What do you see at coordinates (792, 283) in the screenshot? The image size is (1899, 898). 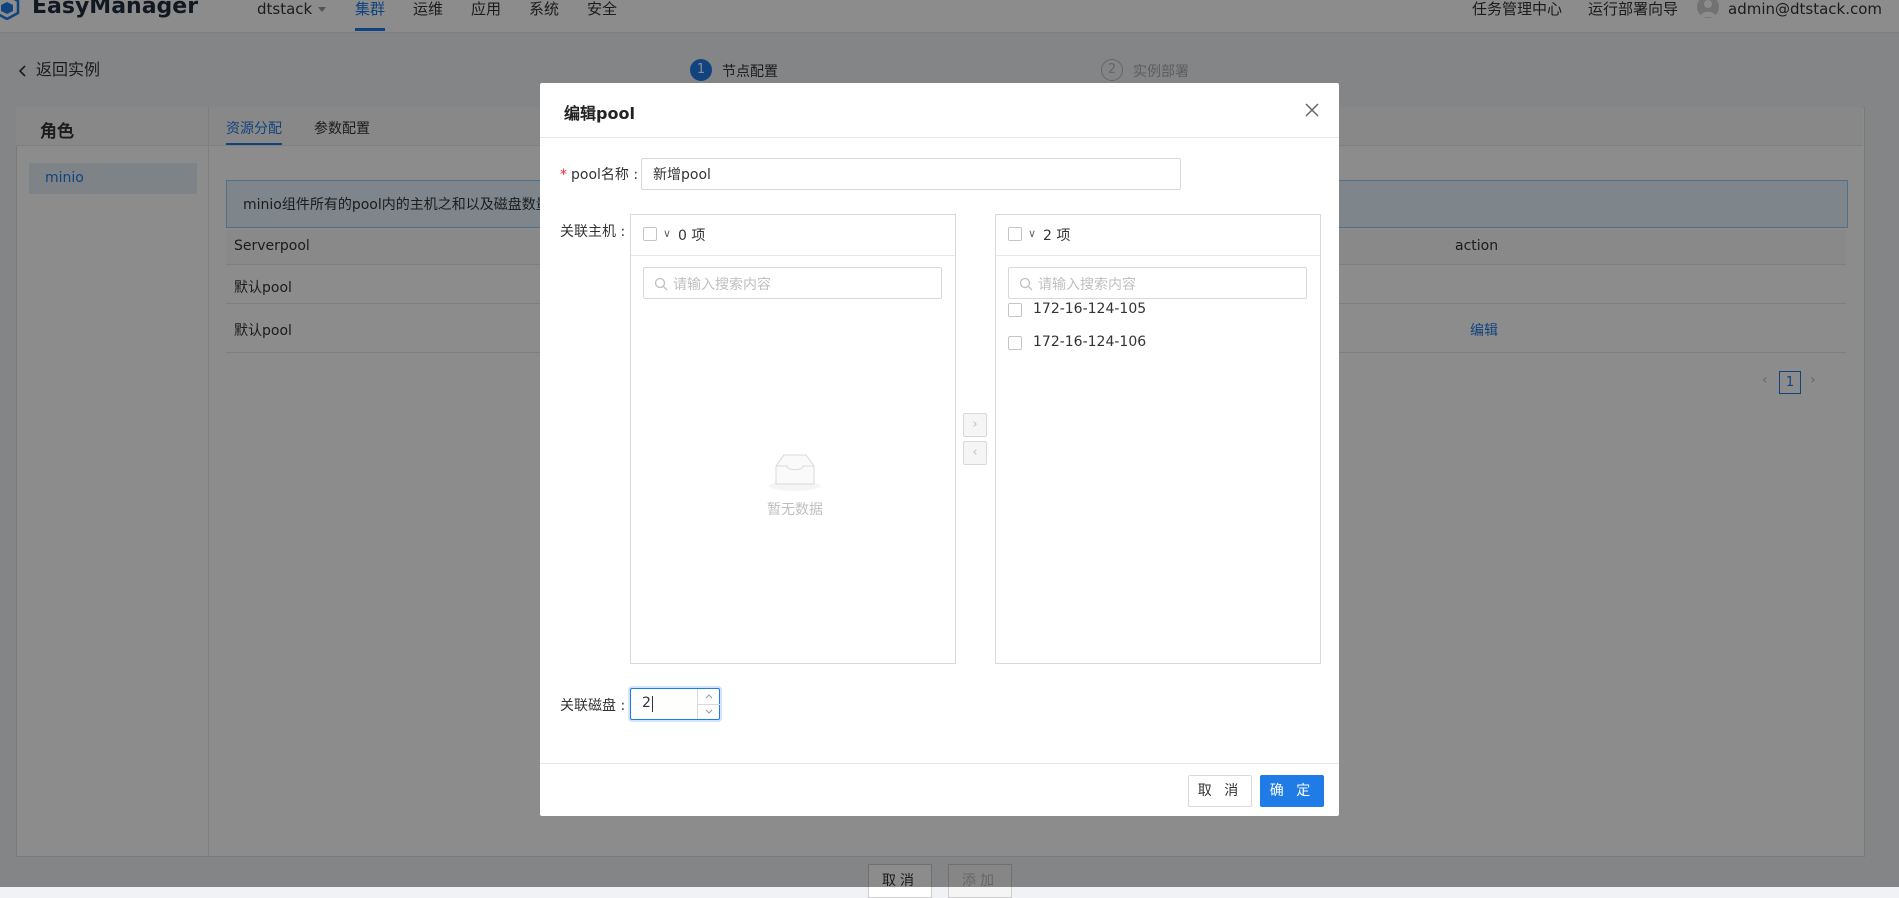 I see `source-search-input: 请输入搜索内容` at bounding box center [792, 283].